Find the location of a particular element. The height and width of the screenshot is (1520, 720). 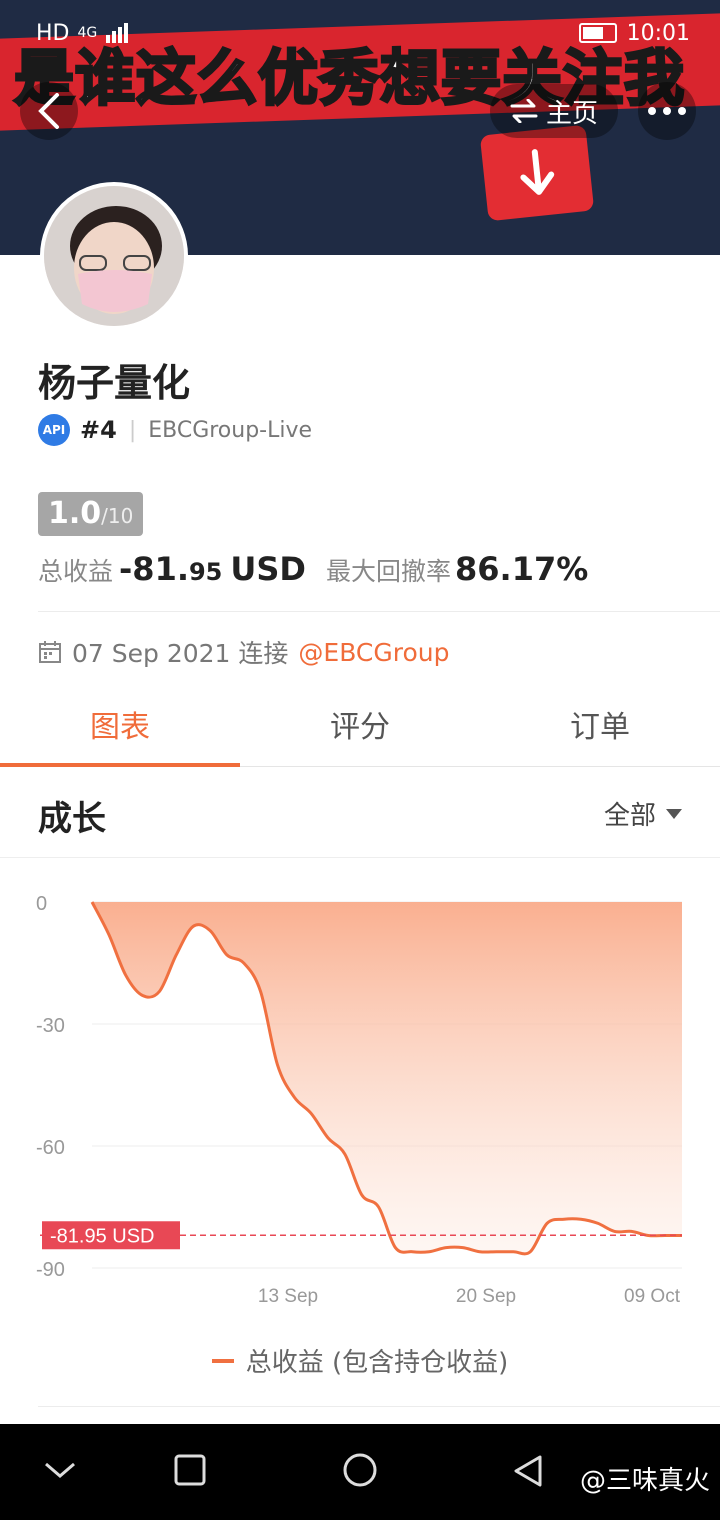

more-button is located at coordinates (667, 111).